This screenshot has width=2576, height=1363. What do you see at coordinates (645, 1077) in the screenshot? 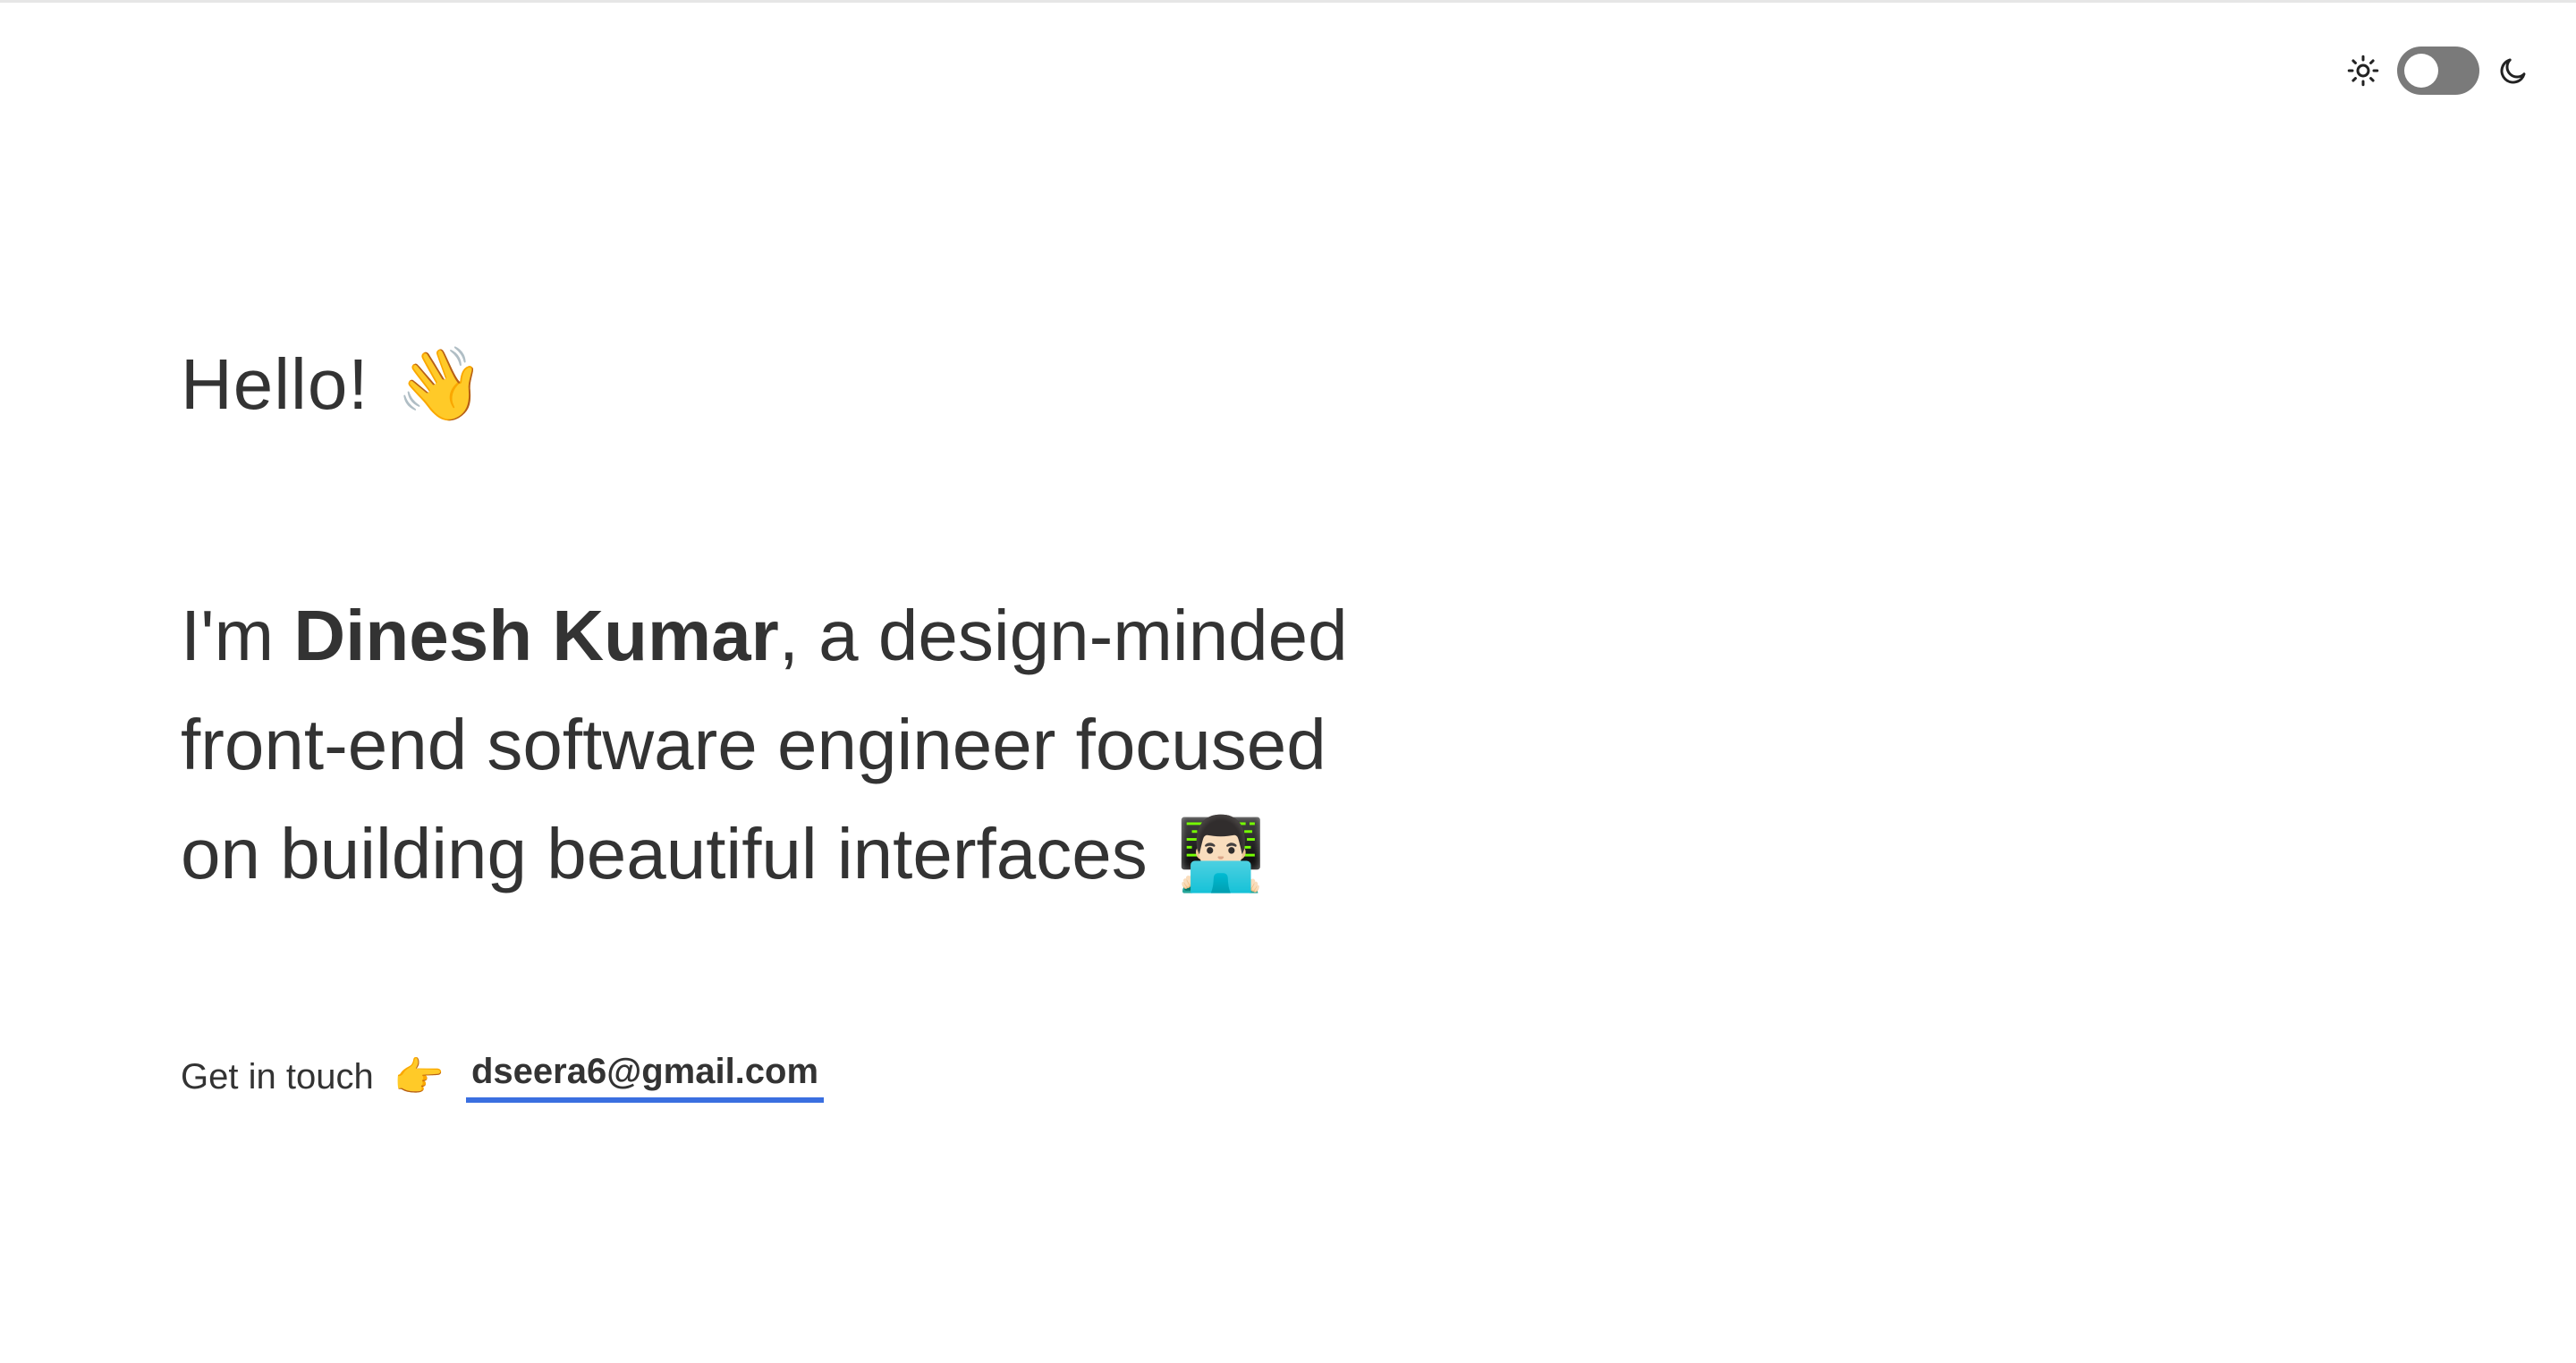
I see `email-link: dseera6@gmail.com` at bounding box center [645, 1077].